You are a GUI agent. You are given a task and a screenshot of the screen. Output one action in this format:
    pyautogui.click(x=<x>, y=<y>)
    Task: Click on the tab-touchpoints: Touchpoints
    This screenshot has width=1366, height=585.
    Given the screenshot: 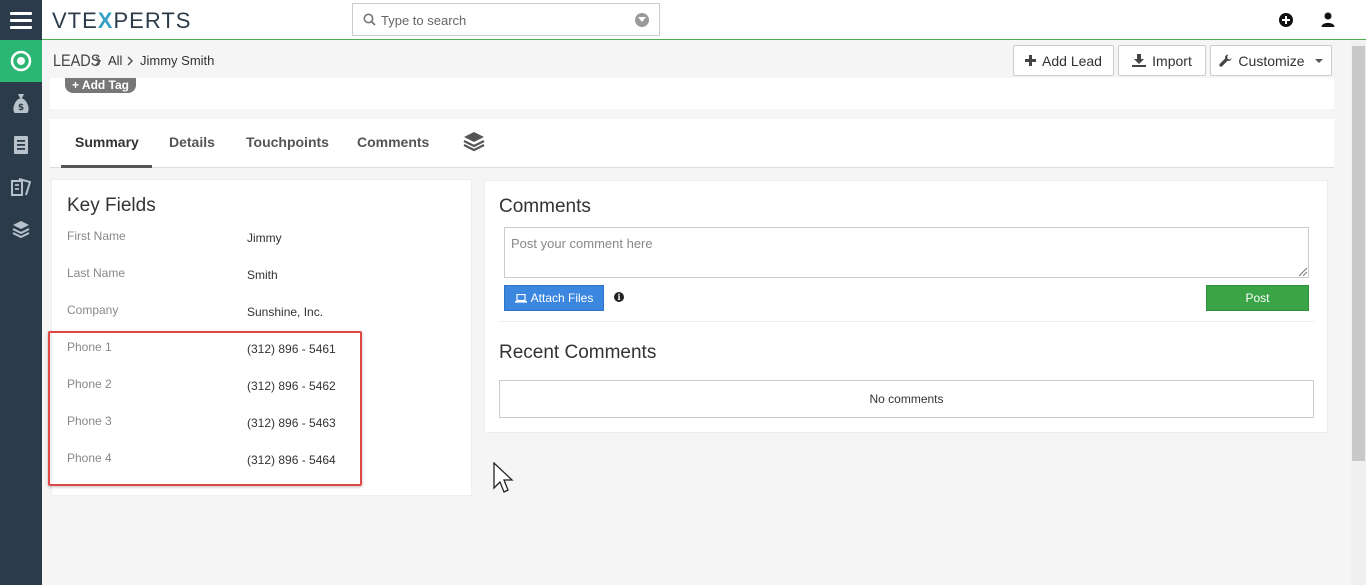 What is the action you would take?
    pyautogui.click(x=287, y=142)
    